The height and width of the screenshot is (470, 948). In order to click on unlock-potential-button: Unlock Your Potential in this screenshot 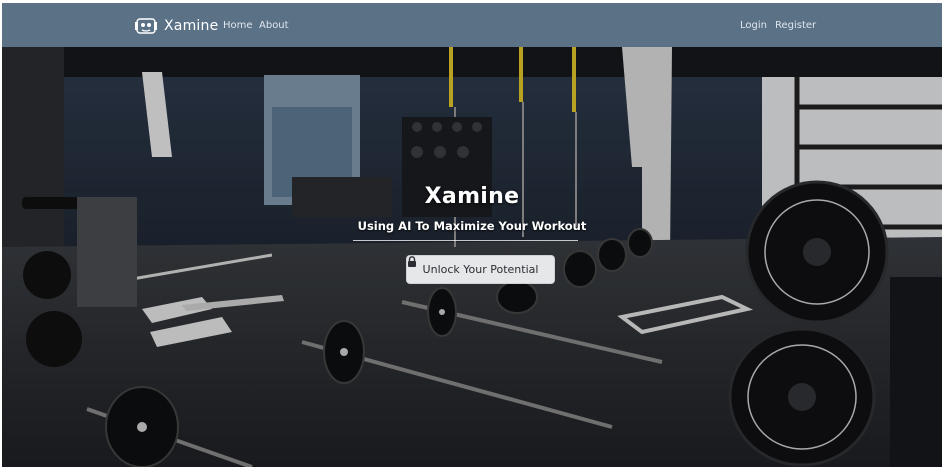, I will do `click(480, 269)`.